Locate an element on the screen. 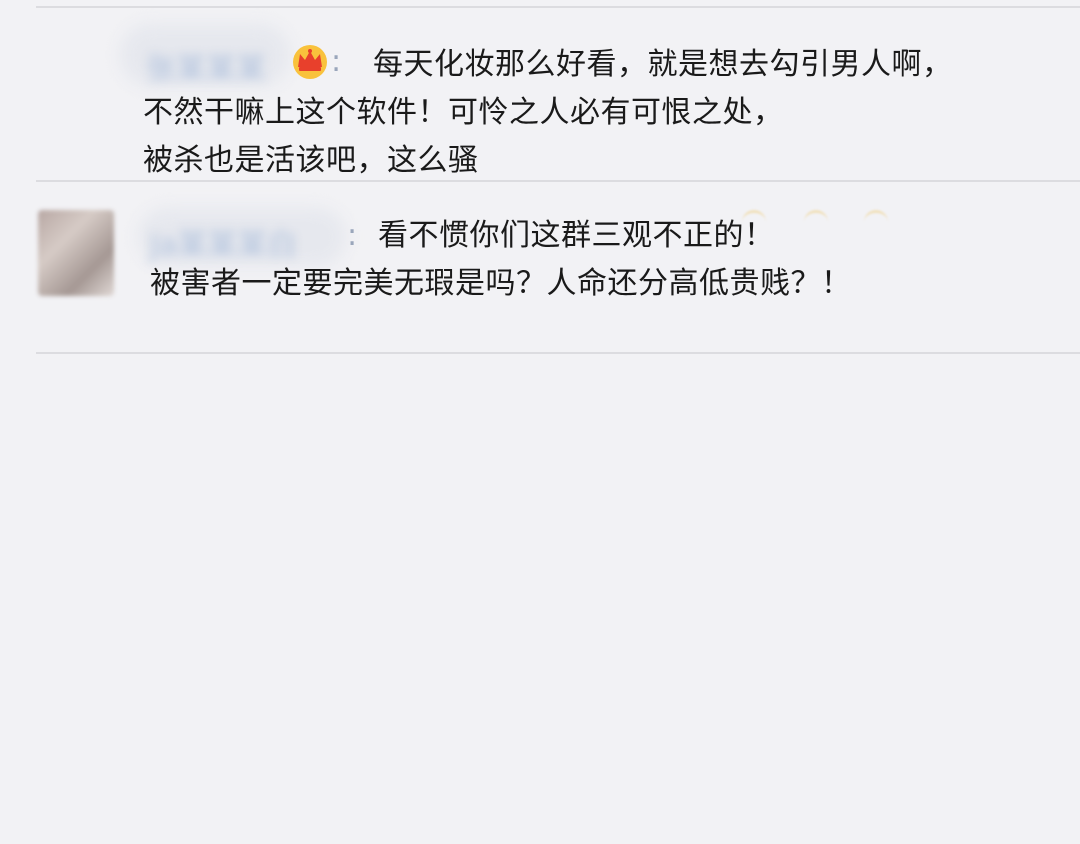 This screenshot has width=1080, height=844. divider-bottom is located at coordinates (558, 353).